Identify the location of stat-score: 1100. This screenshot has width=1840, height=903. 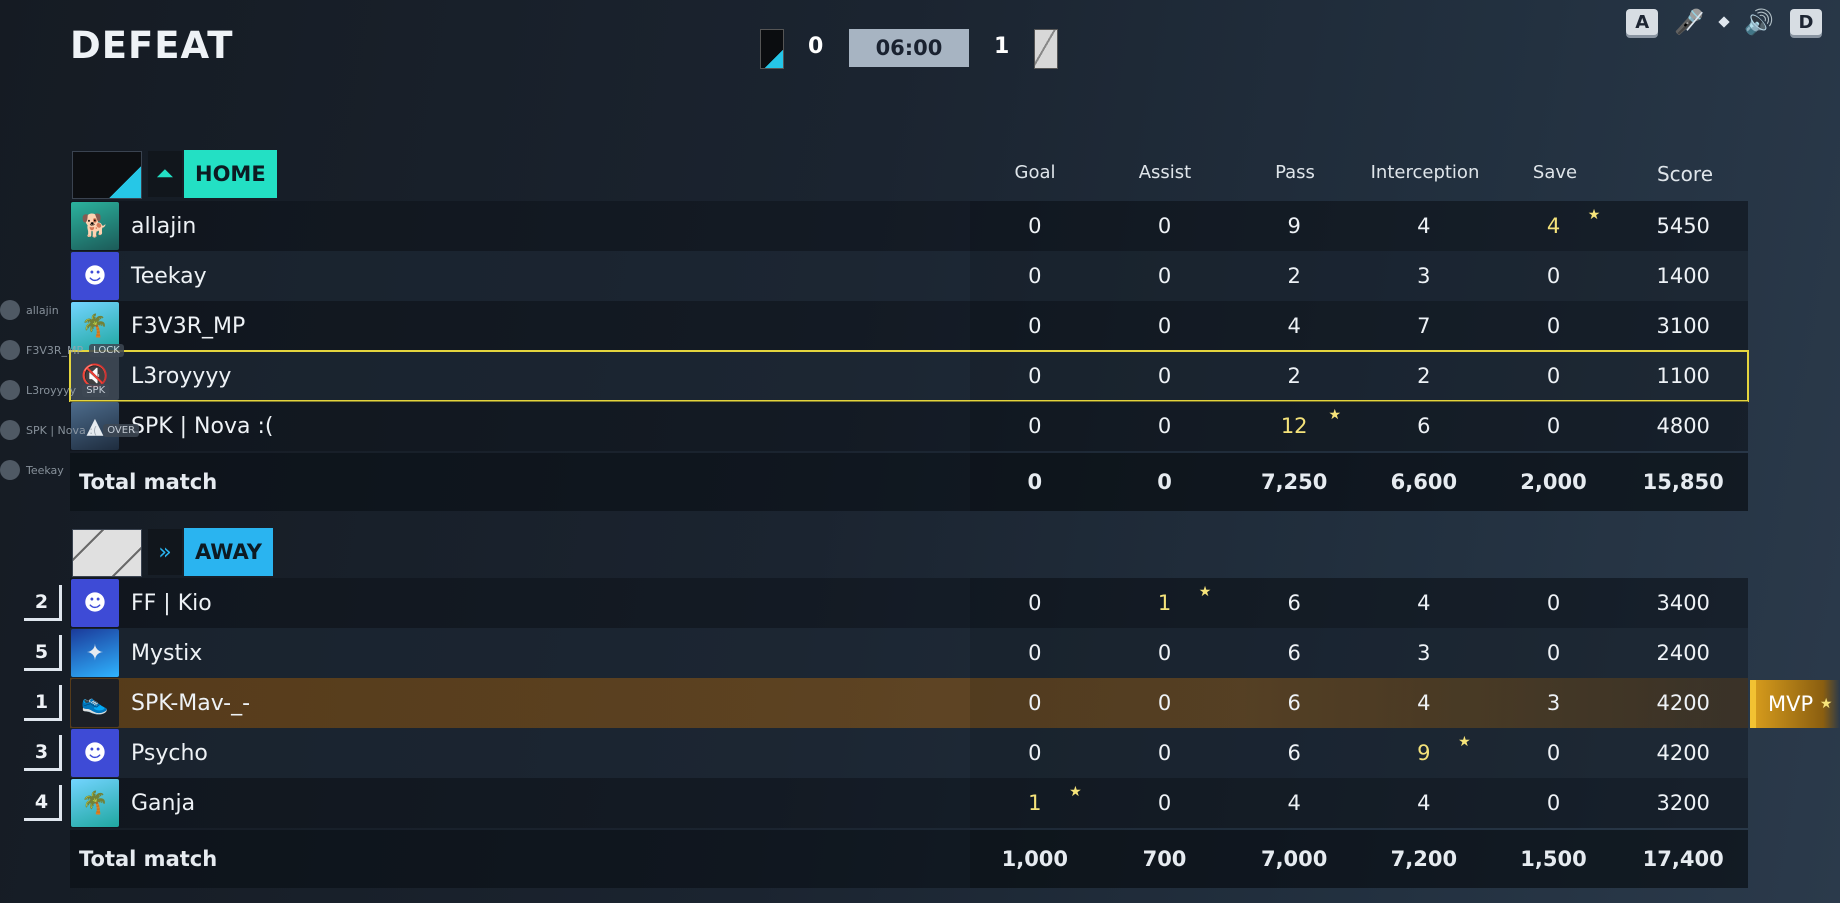
(1683, 376).